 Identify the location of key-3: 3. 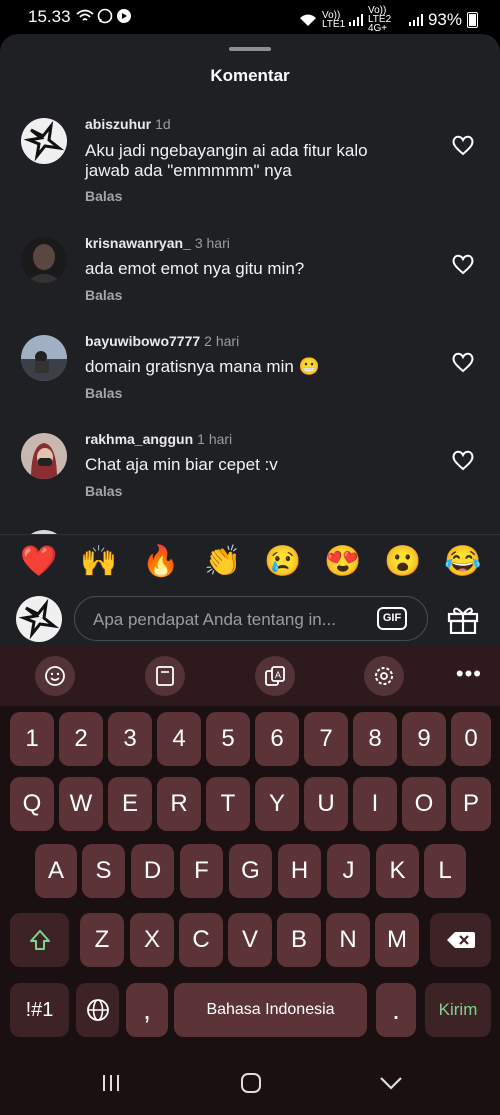
(130, 739).